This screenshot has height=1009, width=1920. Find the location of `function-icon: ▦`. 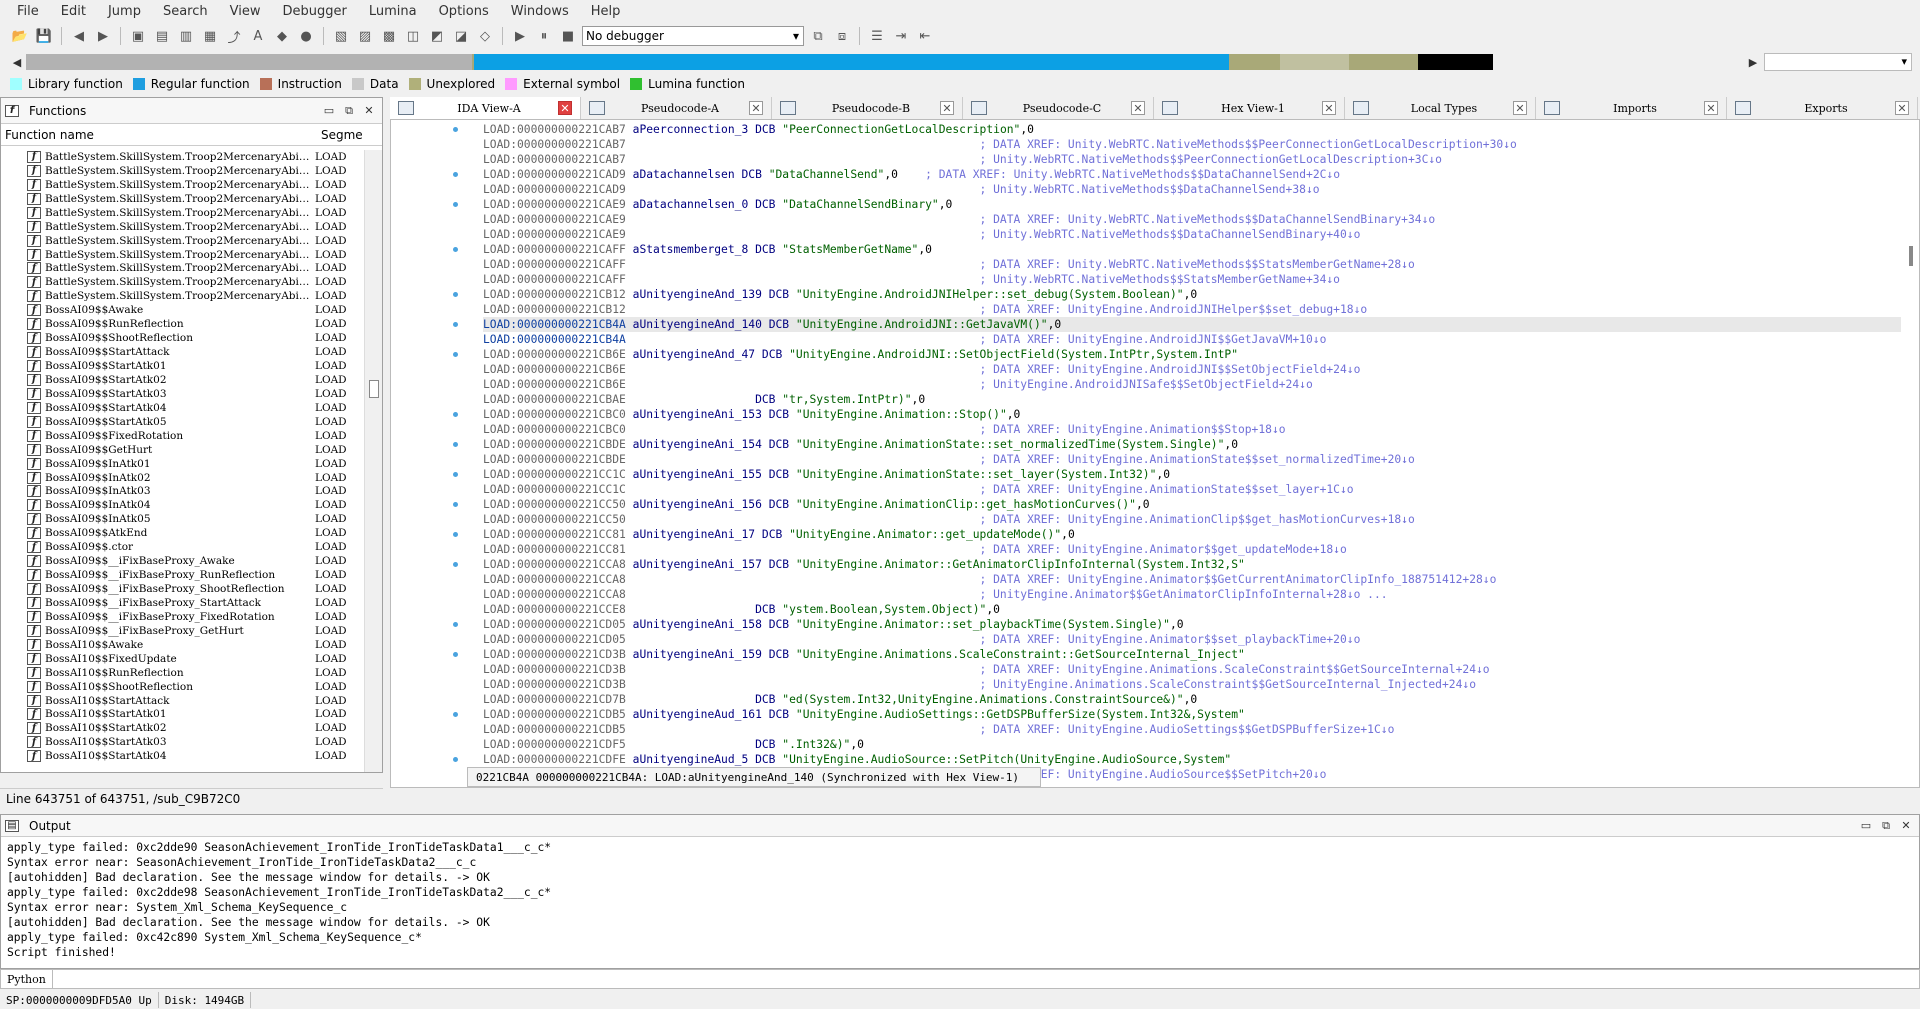

function-icon: ▦ is located at coordinates (210, 36).